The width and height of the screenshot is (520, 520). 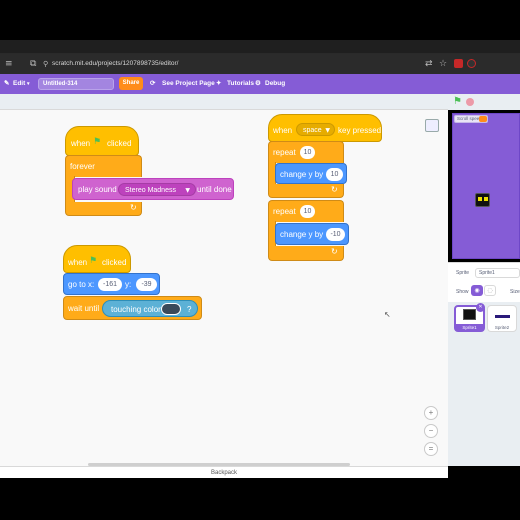 I want to click on sprite-tile-sprite2: Sprite2, so click(x=502, y=318).